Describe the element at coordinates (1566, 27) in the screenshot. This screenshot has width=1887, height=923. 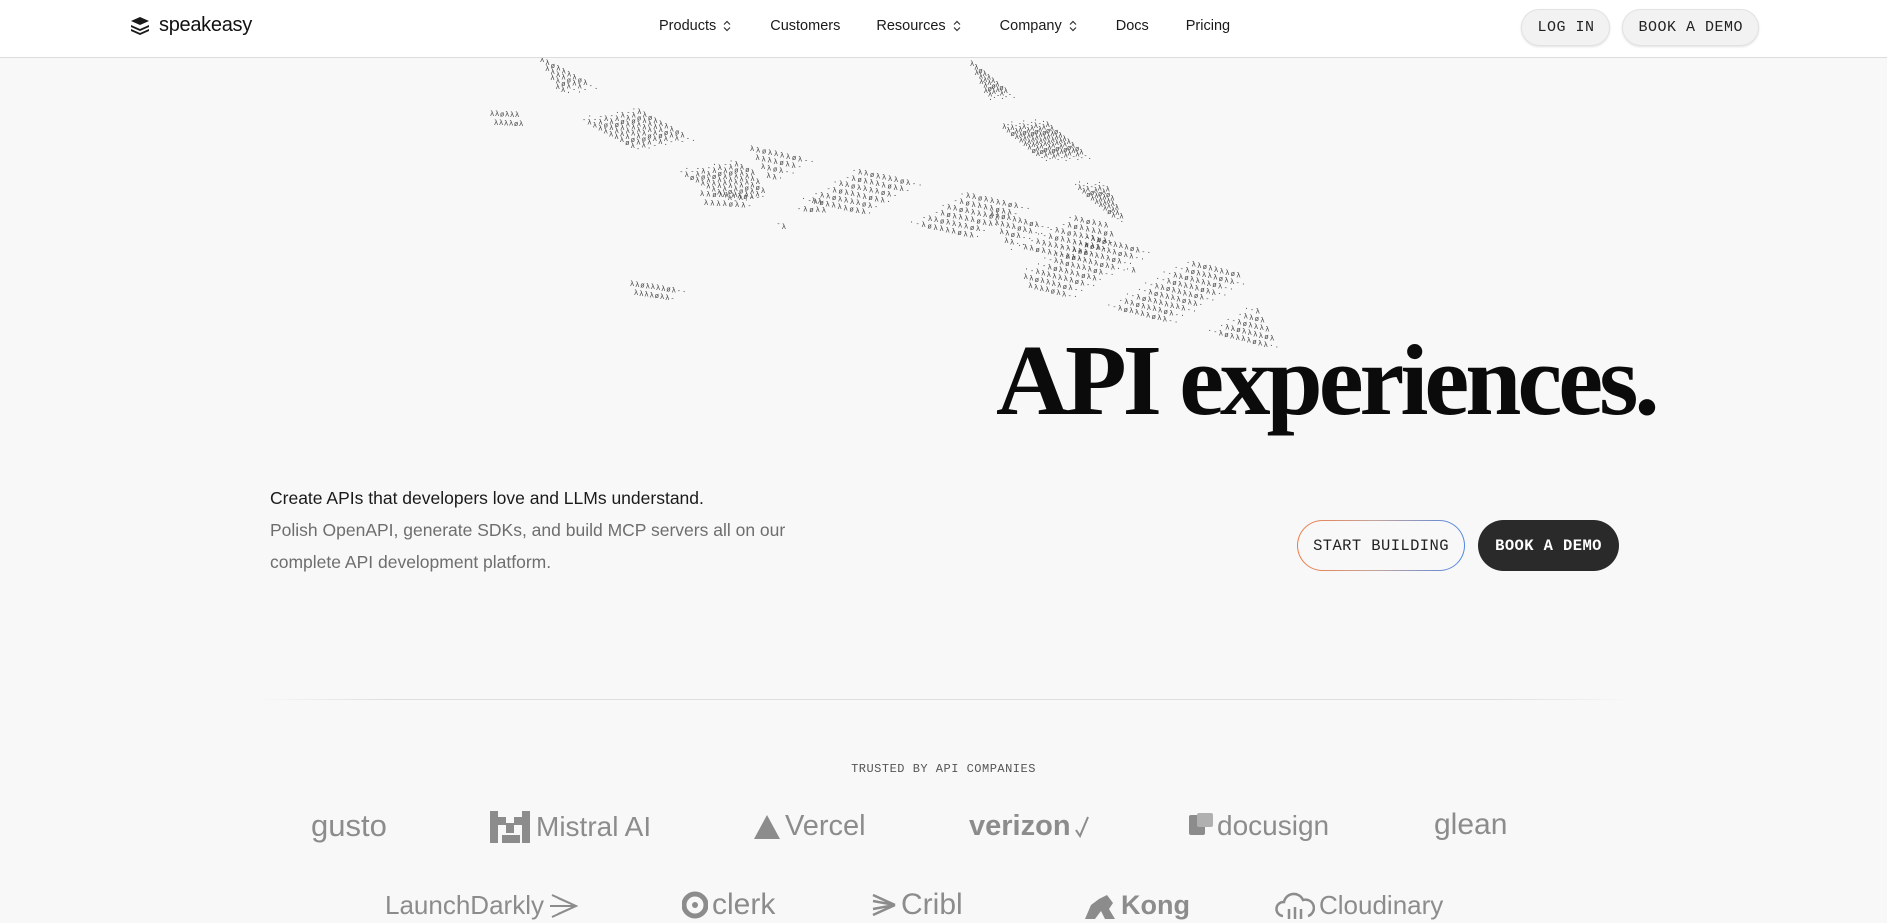
I see `login-button: LOG IN` at that location.